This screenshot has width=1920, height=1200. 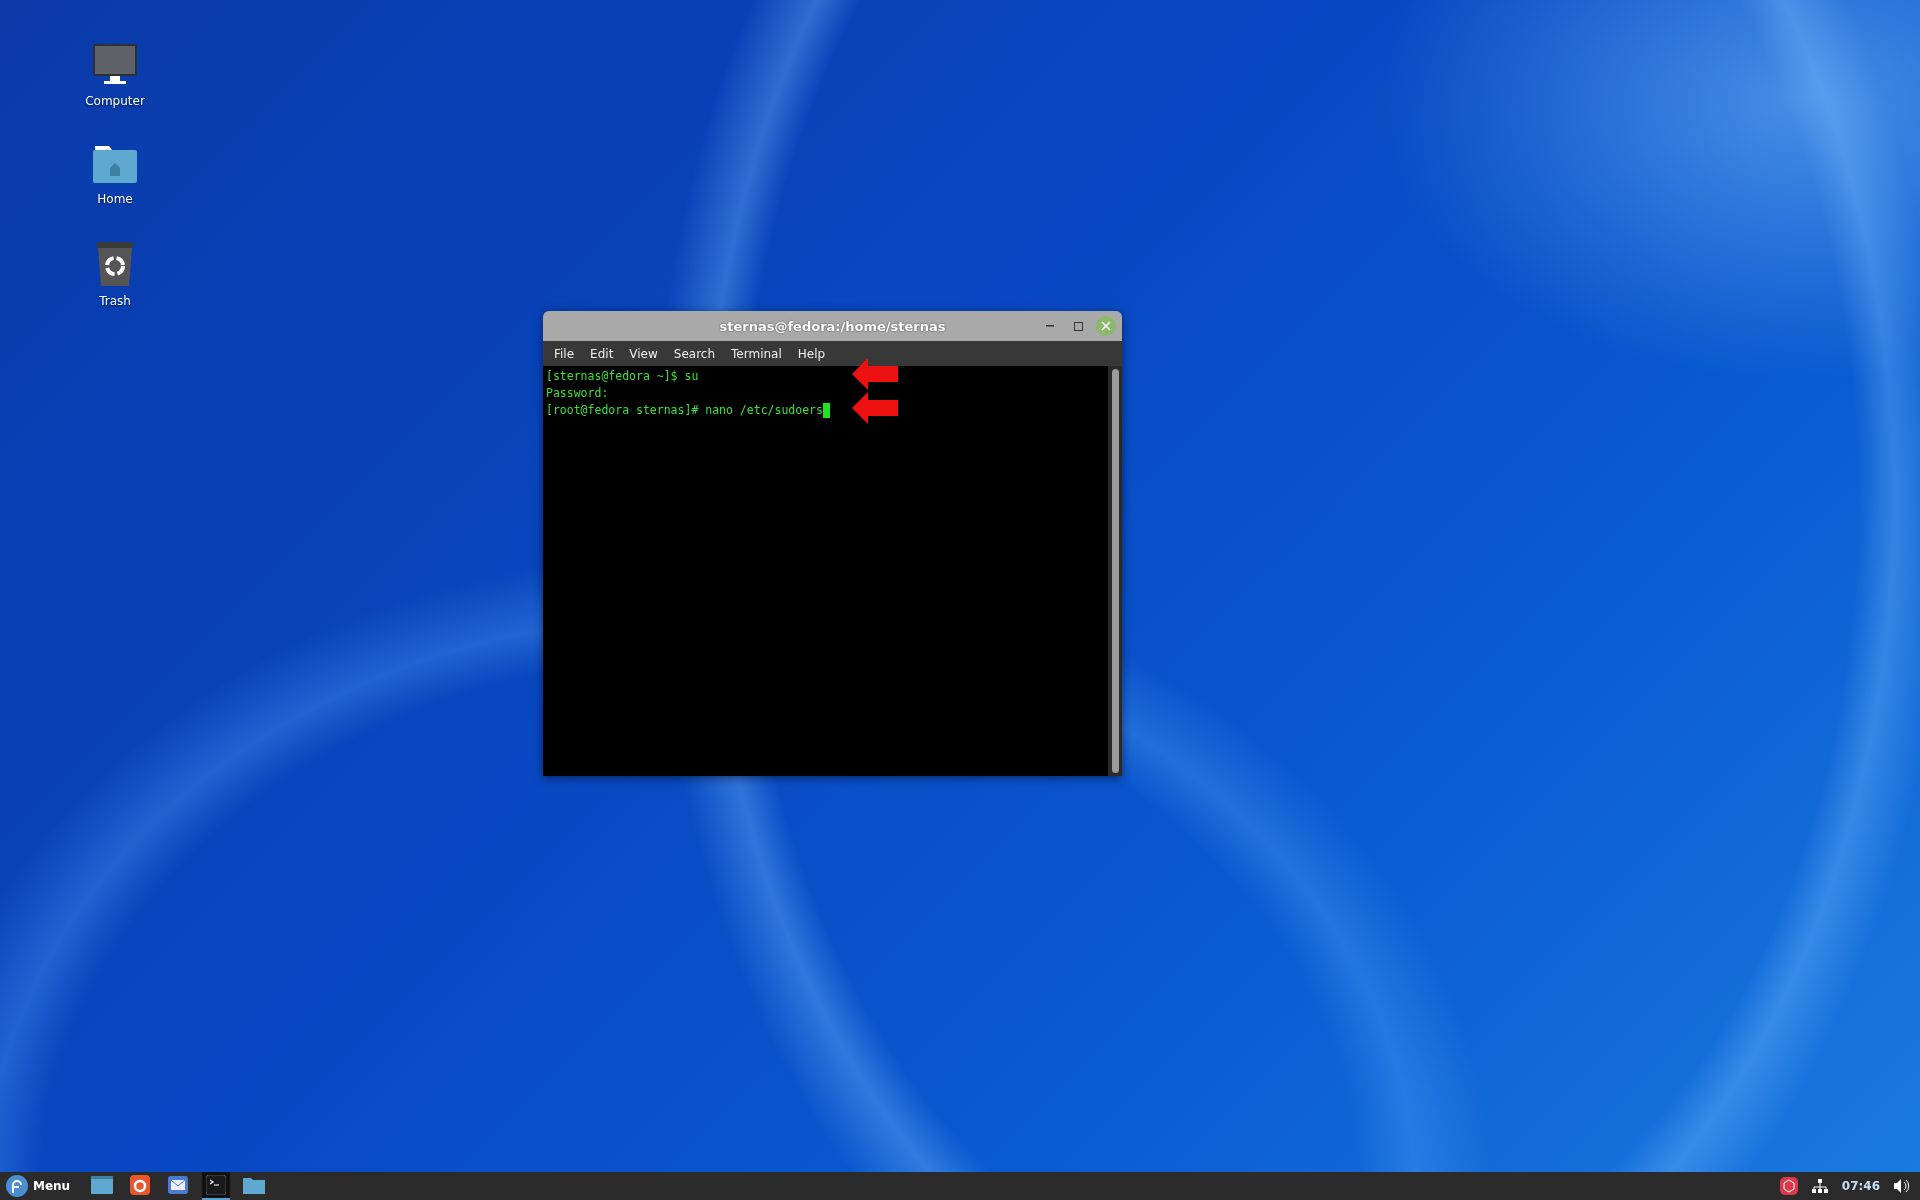 What do you see at coordinates (1106, 326) in the screenshot?
I see `close-icon` at bounding box center [1106, 326].